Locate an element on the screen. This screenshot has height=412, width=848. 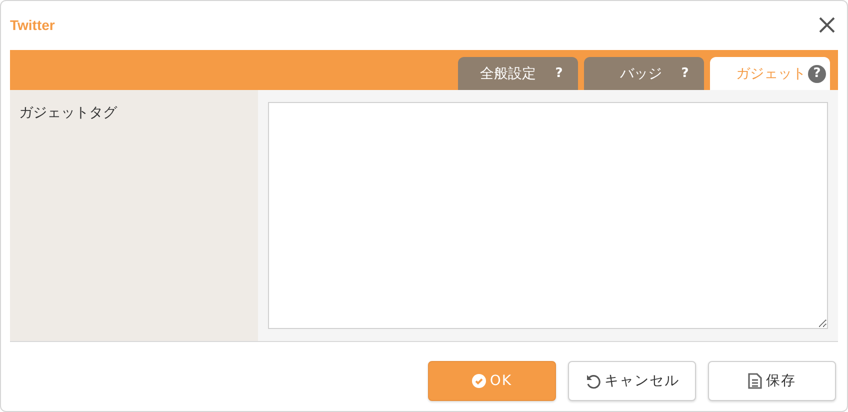
tab: 全般設定 ? is located at coordinates (518, 73).